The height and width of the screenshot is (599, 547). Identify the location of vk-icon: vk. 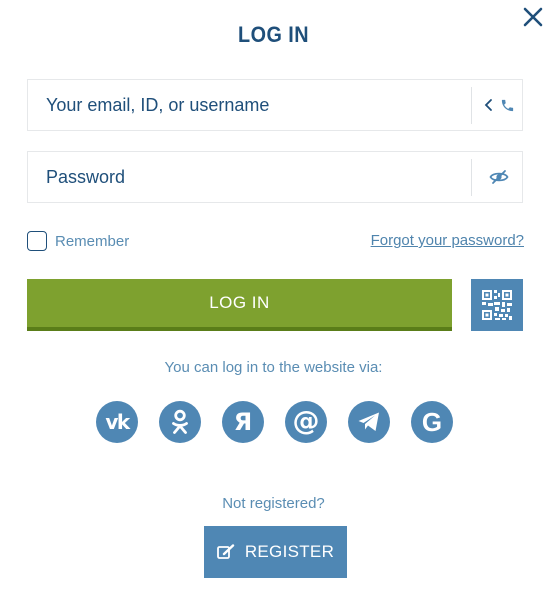
(117, 422).